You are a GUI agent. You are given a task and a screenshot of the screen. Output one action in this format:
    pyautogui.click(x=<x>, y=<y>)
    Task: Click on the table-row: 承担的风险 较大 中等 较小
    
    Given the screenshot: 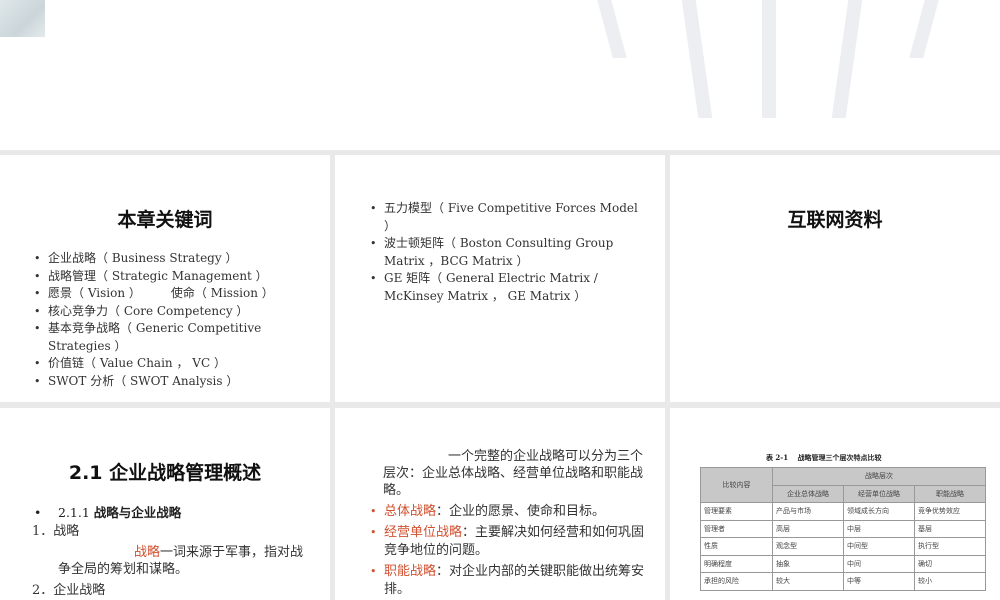 What is the action you would take?
    pyautogui.click(x=843, y=581)
    